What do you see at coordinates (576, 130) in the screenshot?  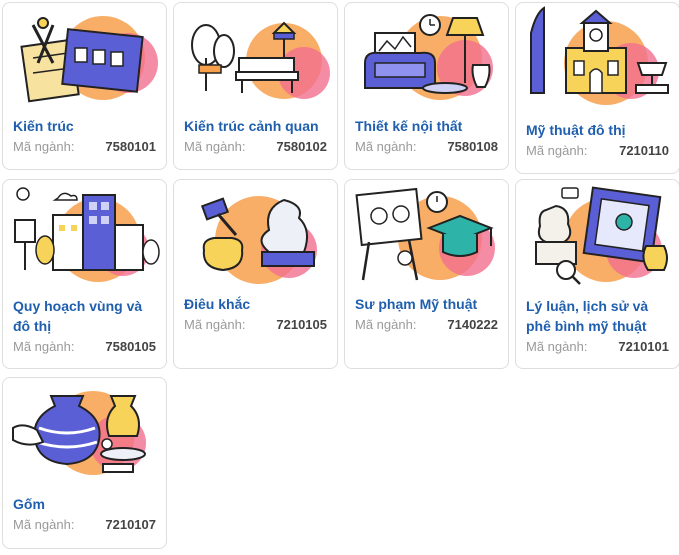 I see `program-name: Mỹ thuật đô thị` at bounding box center [576, 130].